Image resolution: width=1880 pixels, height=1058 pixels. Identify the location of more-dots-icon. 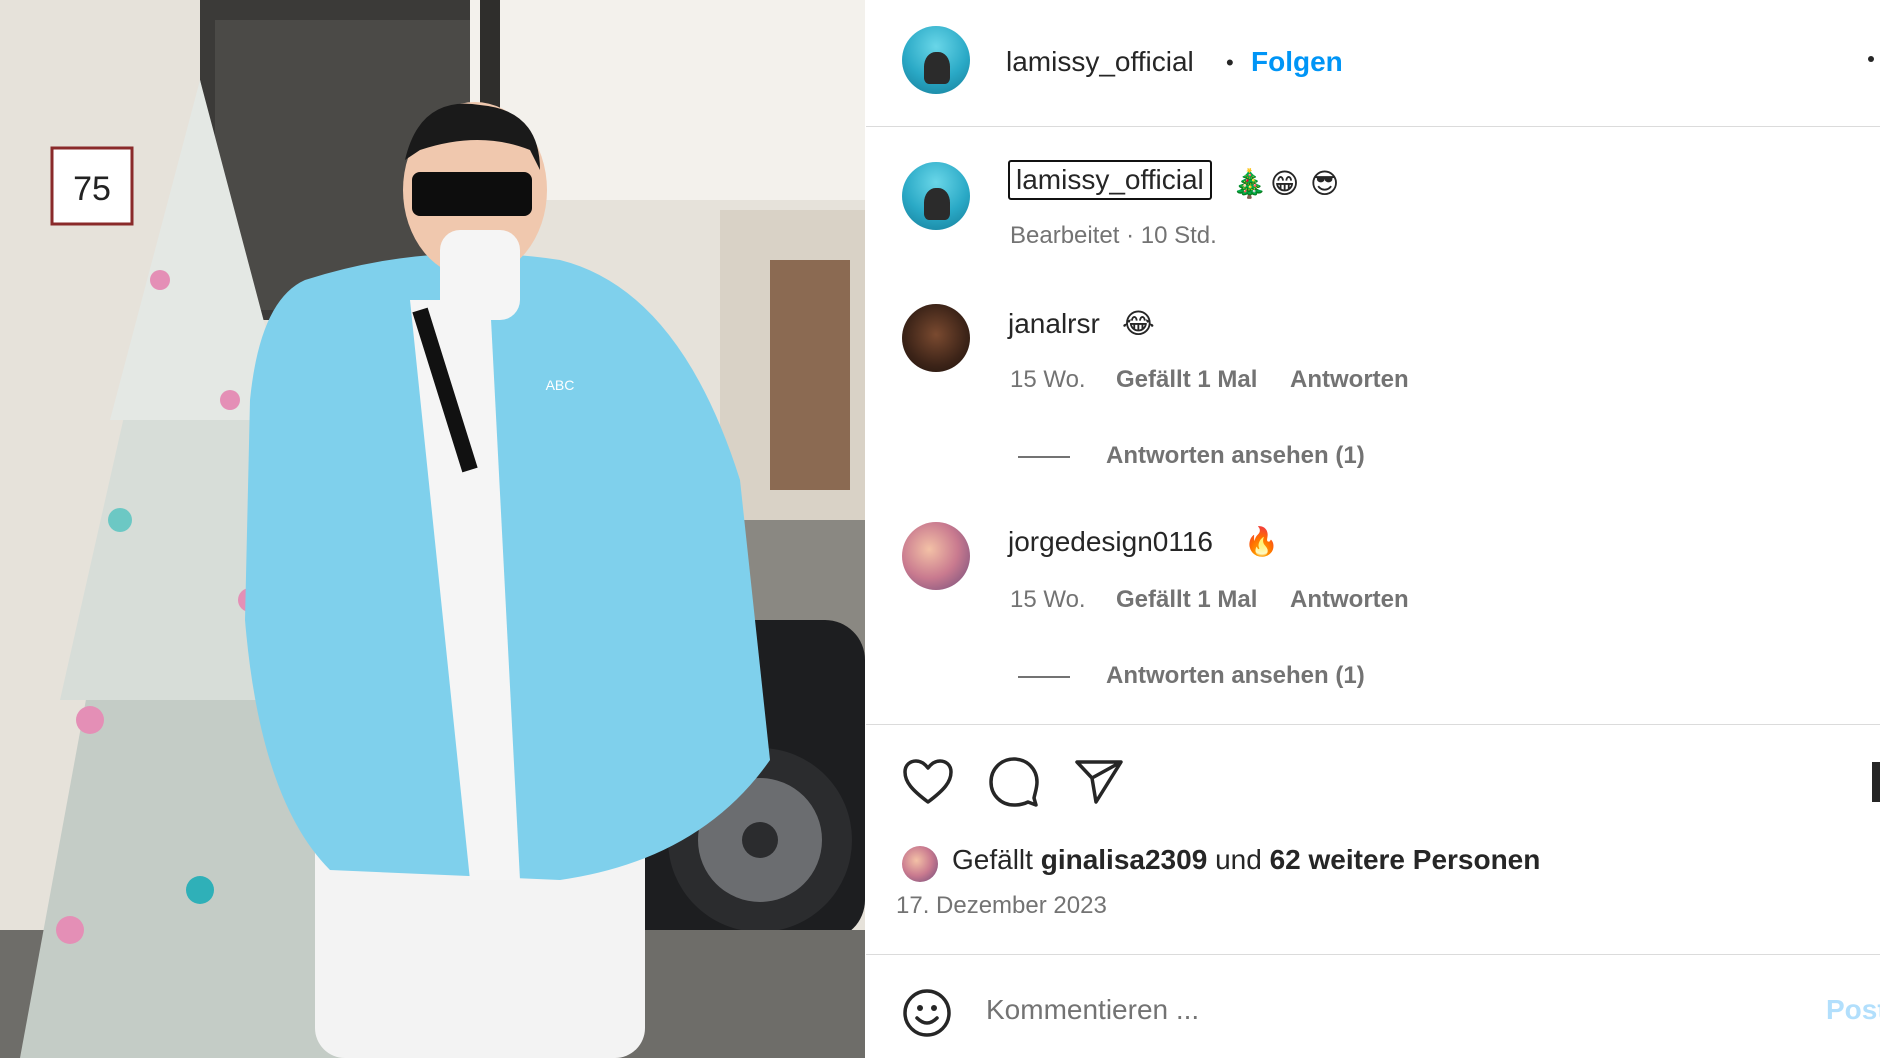
(1871, 59).